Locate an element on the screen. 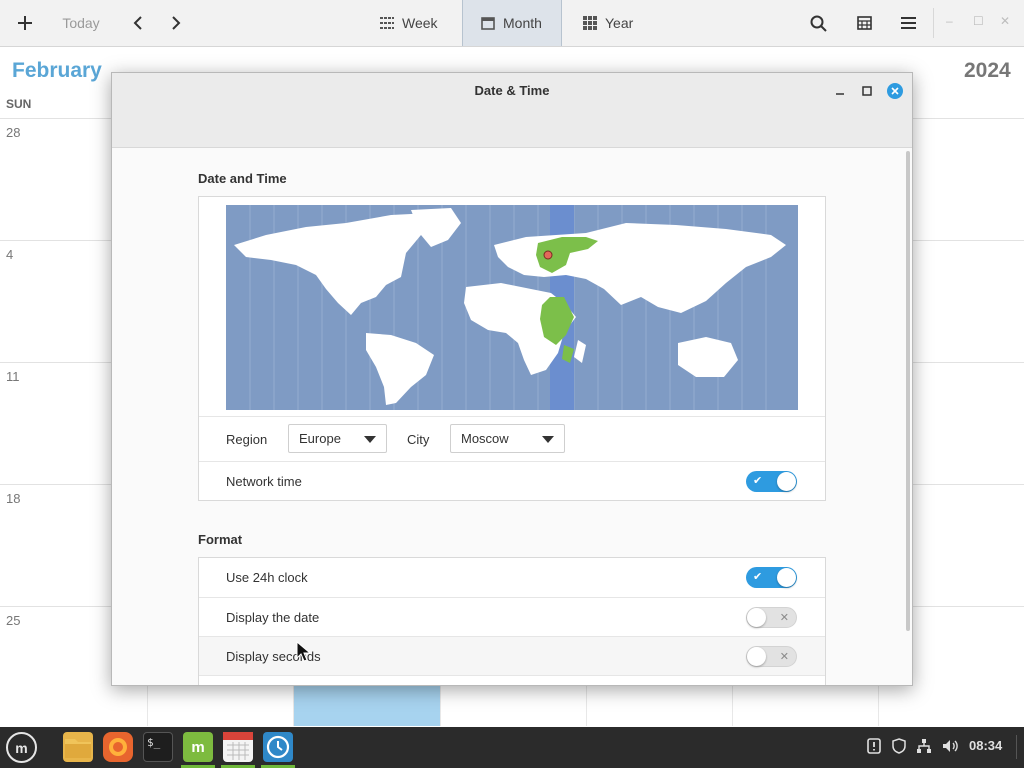 Image resolution: width=1024 pixels, height=768 pixels. calendar-icon is located at coordinates (238, 747).